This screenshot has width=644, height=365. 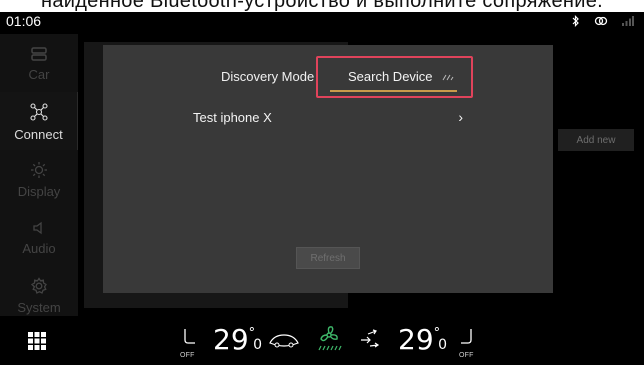 I want to click on climate-bar: OFF 29°0 29°0 OFF, so click(x=322, y=340).